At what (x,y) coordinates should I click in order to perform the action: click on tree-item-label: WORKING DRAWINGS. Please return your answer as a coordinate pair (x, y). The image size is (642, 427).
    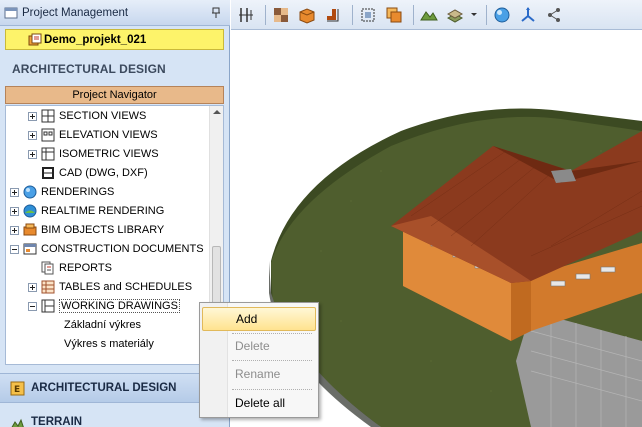
    Looking at the image, I should click on (119, 306).